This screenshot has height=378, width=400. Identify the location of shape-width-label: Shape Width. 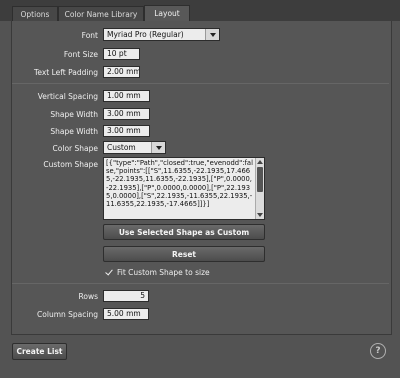
(74, 114).